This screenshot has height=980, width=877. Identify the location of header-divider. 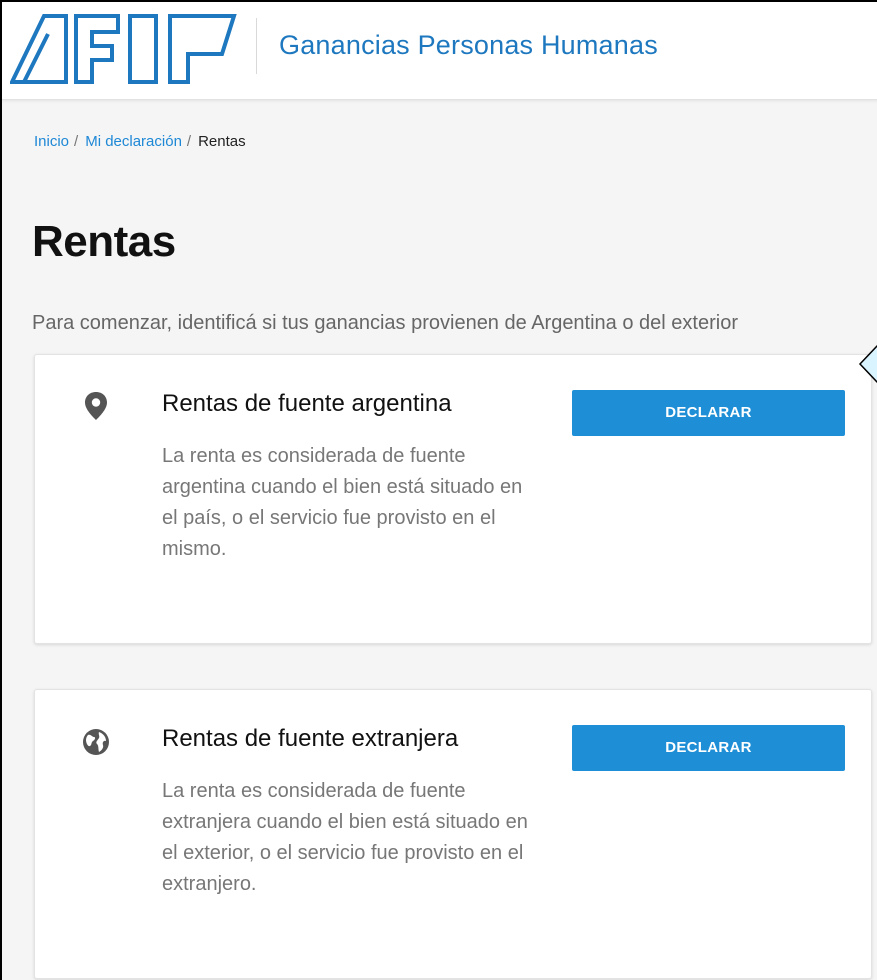
(256, 46).